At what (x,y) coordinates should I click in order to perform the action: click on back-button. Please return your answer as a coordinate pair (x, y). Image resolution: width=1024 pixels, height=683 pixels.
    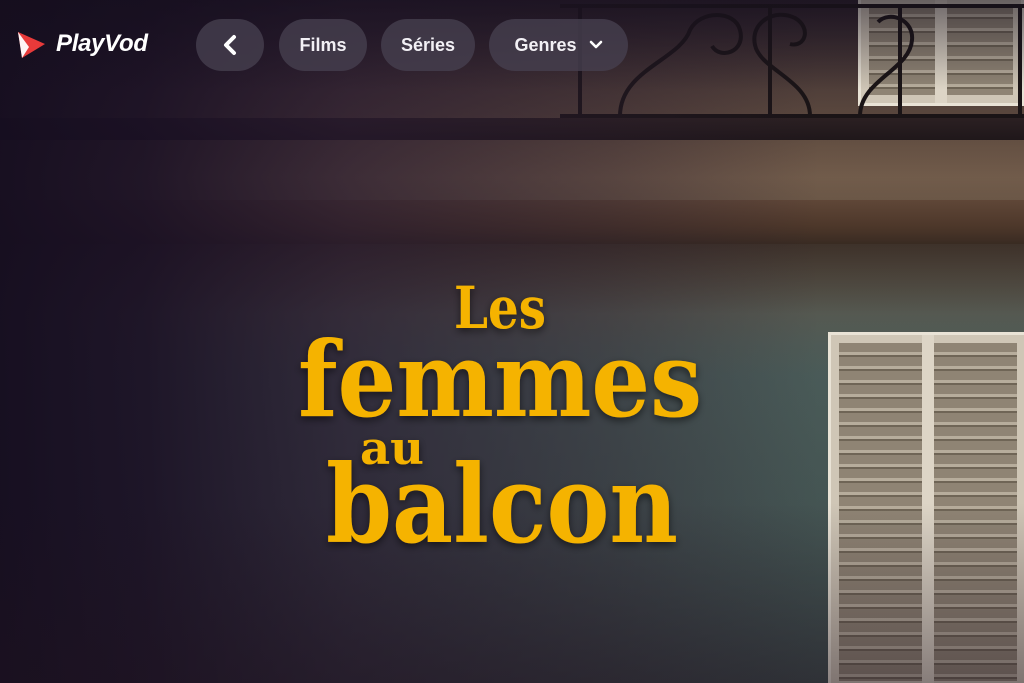
    Looking at the image, I should click on (230, 45).